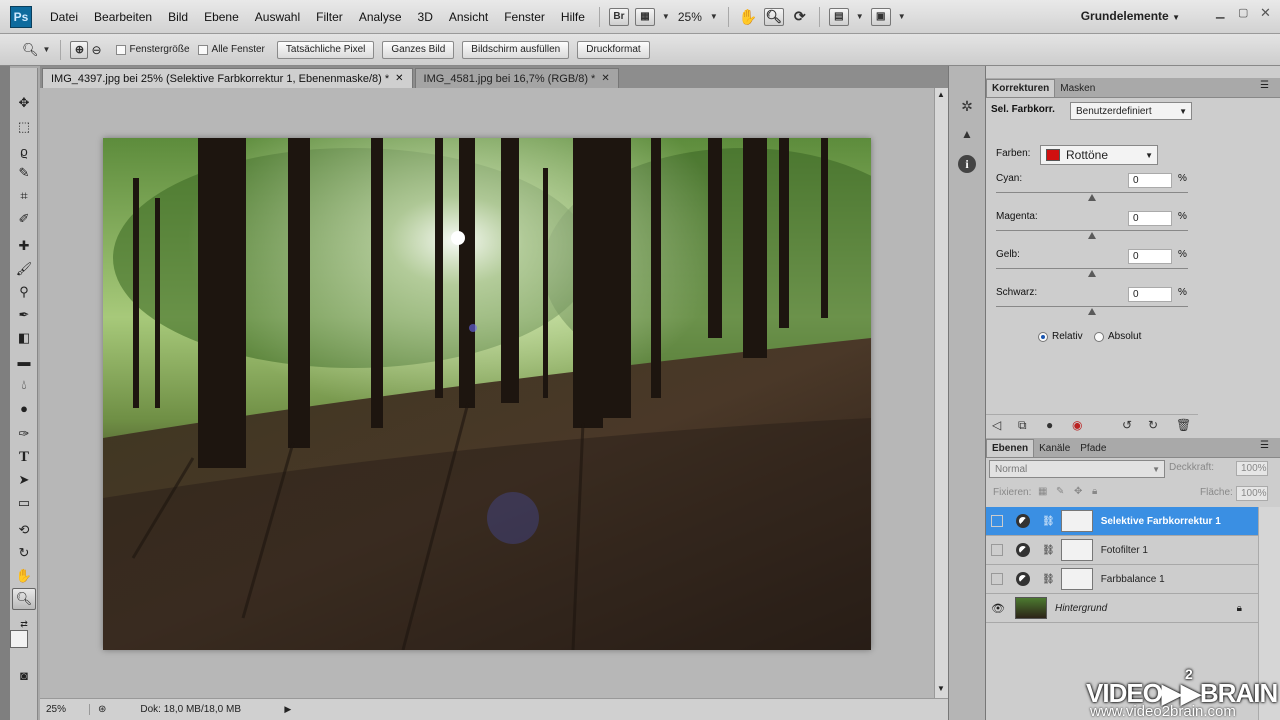 The height and width of the screenshot is (720, 1280). What do you see at coordinates (690, 17) in the screenshot?
I see `zoom-level-menu: 25%` at bounding box center [690, 17].